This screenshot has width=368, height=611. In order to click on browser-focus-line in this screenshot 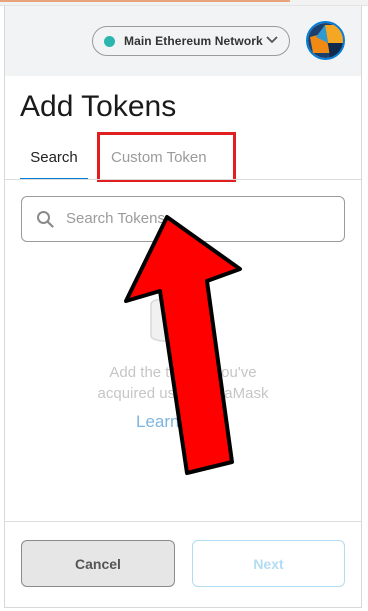, I will do `click(145, 1)`.